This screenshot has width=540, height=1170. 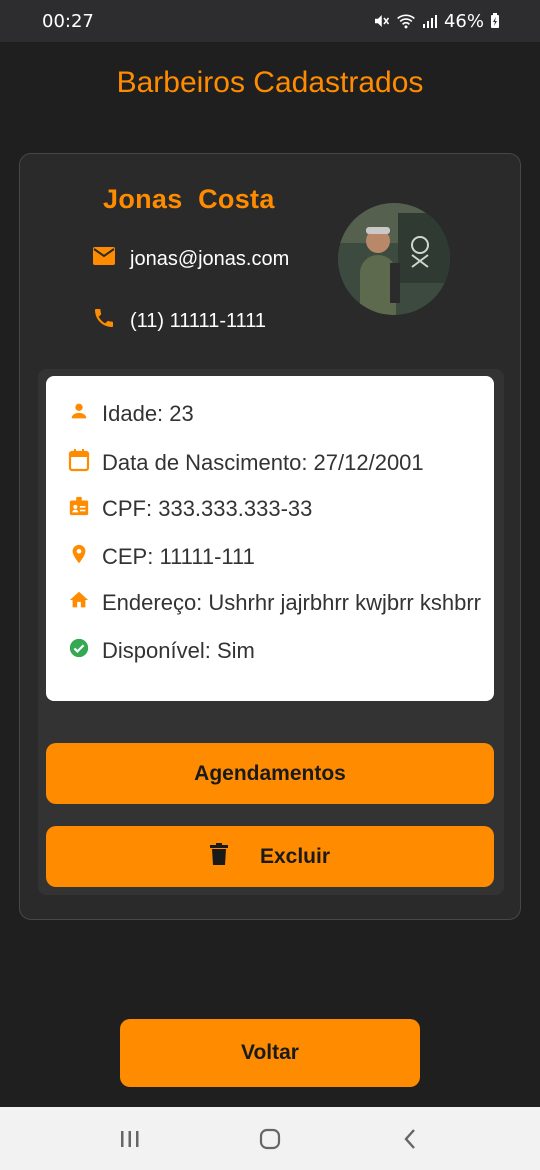 What do you see at coordinates (79, 651) in the screenshot?
I see `check-circle-icon` at bounding box center [79, 651].